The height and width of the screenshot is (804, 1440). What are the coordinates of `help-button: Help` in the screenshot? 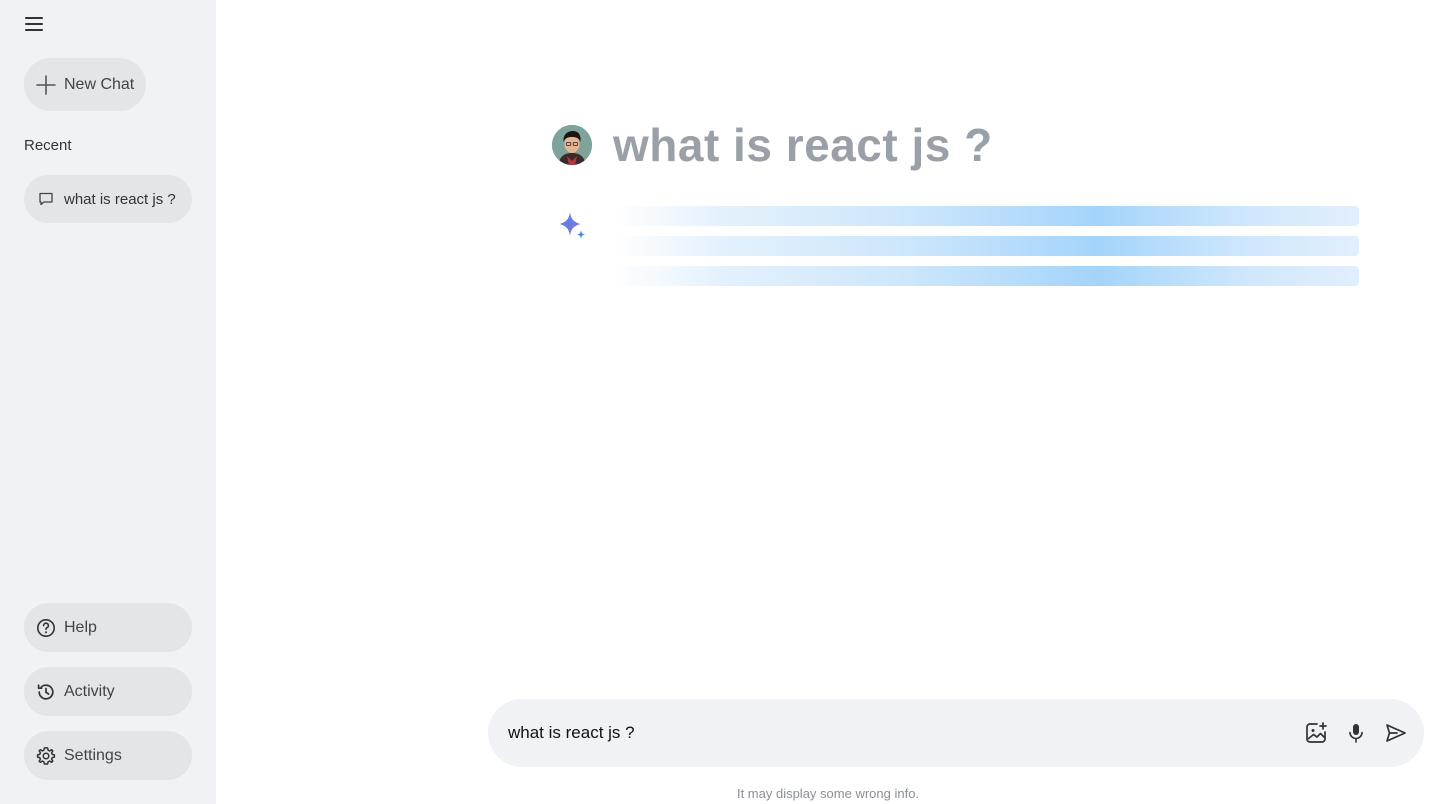 It's located at (108, 627).